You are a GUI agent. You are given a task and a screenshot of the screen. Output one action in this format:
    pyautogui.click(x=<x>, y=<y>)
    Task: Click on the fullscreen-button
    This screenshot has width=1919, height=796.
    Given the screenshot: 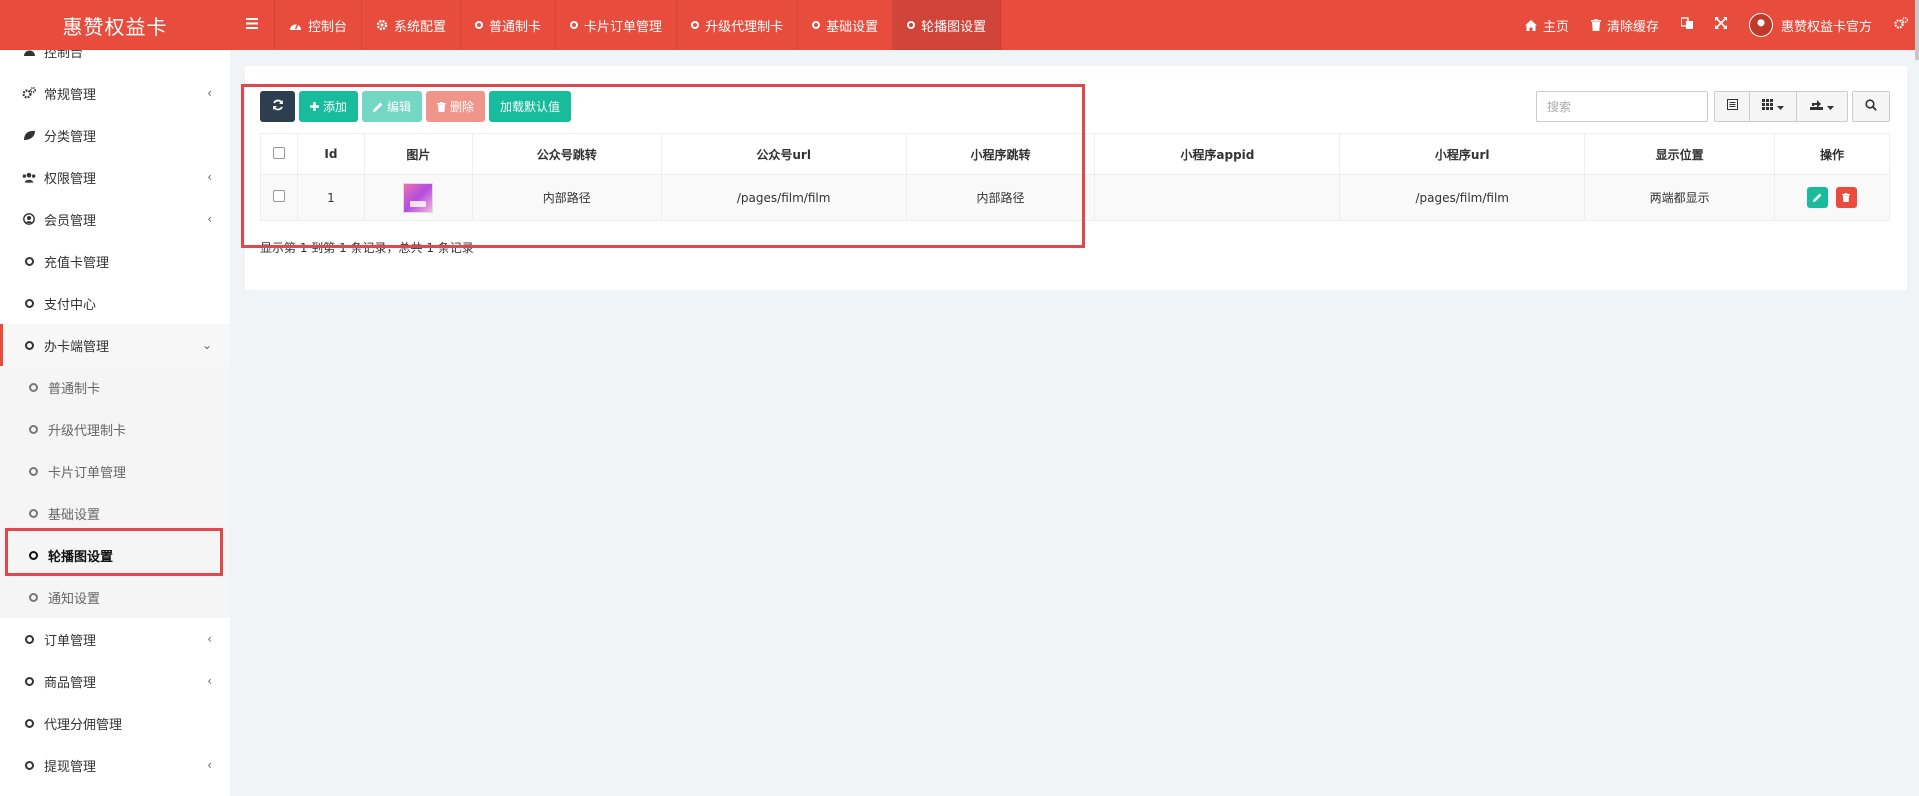 What is the action you would take?
    pyautogui.click(x=1721, y=25)
    